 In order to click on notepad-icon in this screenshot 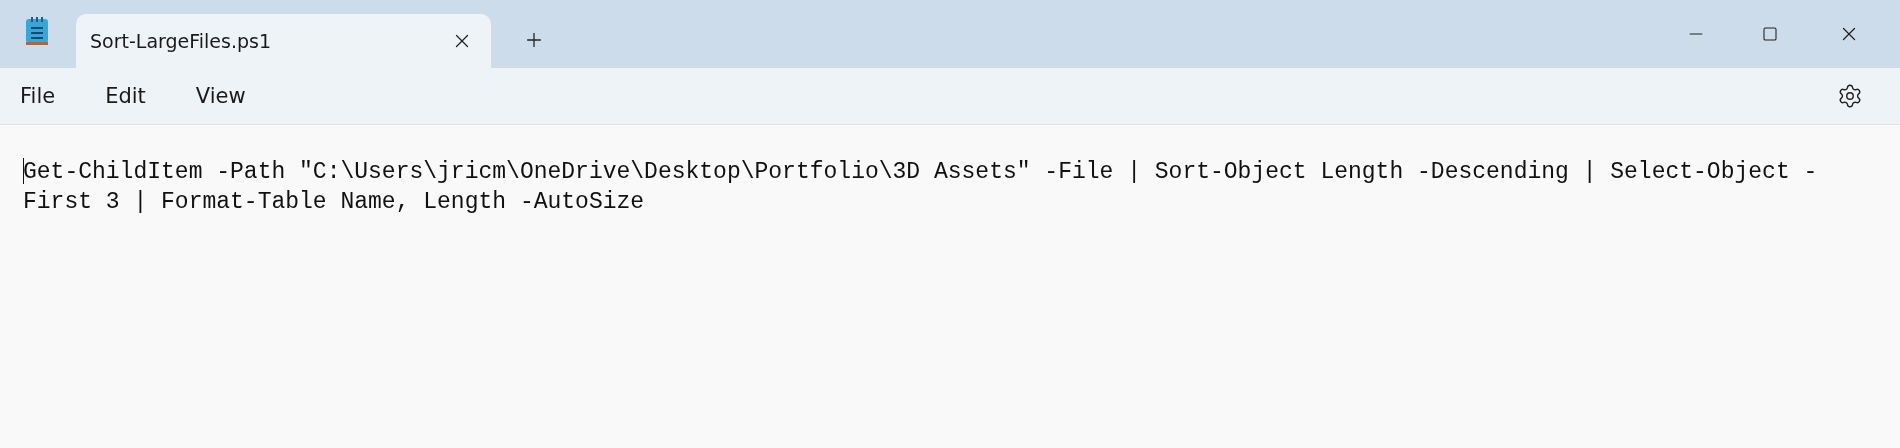, I will do `click(37, 32)`.